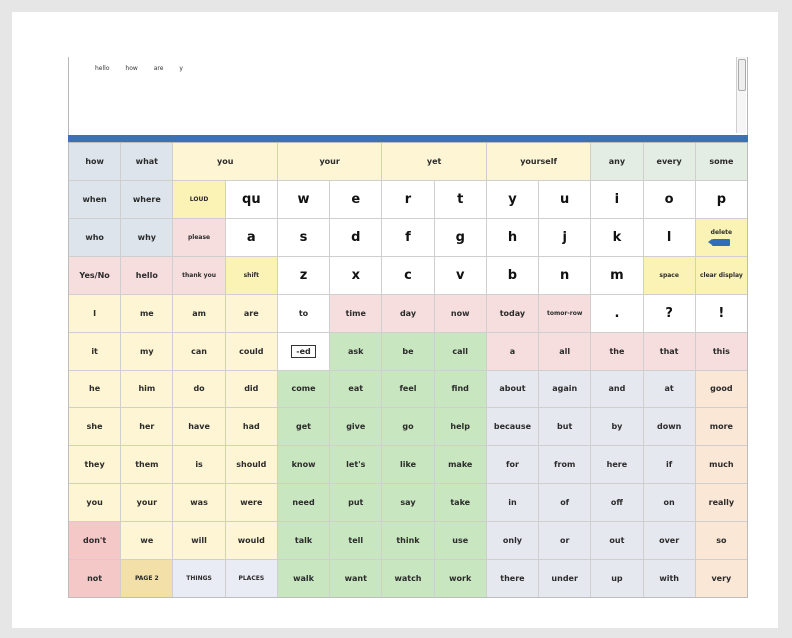 The height and width of the screenshot is (638, 792). I want to click on key-call: call, so click(460, 351).